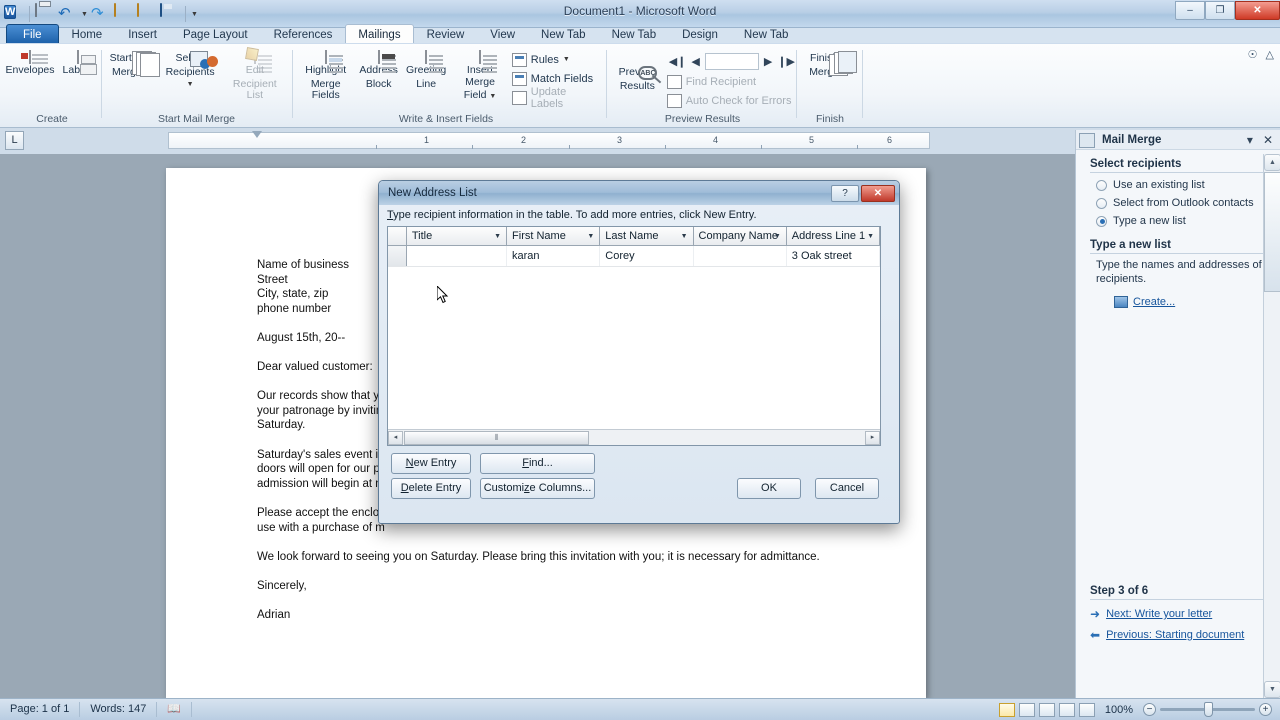 Image resolution: width=1280 pixels, height=720 pixels. What do you see at coordinates (1272, 232) in the screenshot?
I see `window-scroll-thumb` at bounding box center [1272, 232].